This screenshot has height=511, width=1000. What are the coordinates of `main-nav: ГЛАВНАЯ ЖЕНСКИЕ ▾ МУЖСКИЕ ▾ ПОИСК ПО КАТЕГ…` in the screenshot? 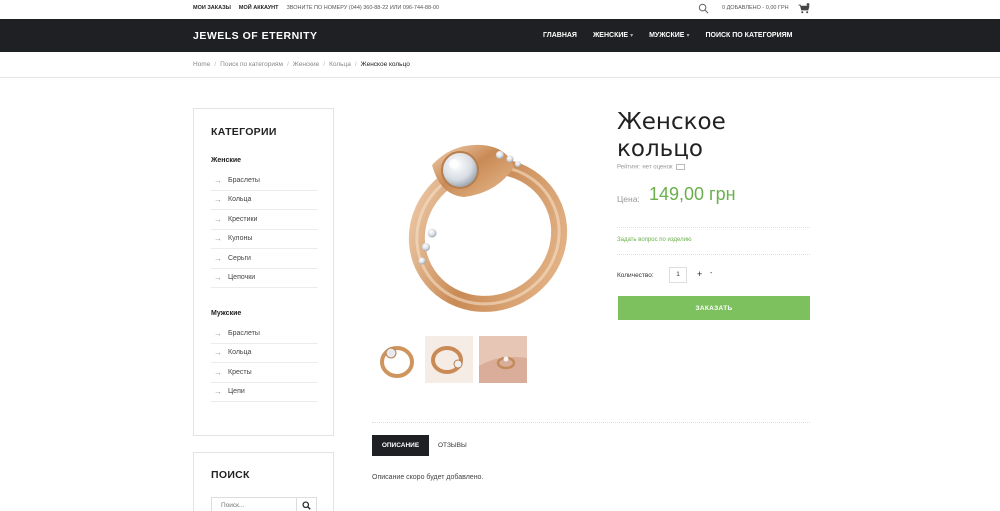 It's located at (675, 35).